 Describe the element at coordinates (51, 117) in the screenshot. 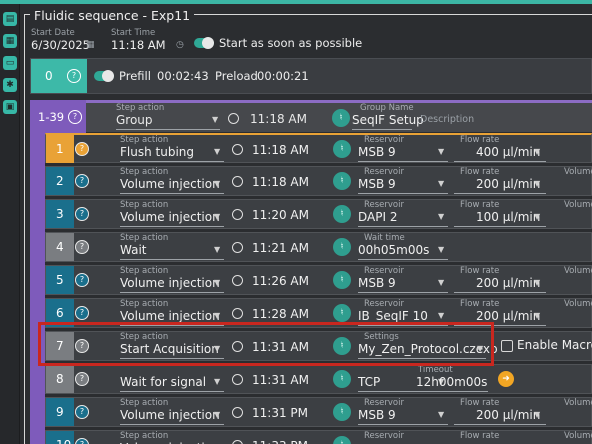

I see `group-range: 1-39` at that location.